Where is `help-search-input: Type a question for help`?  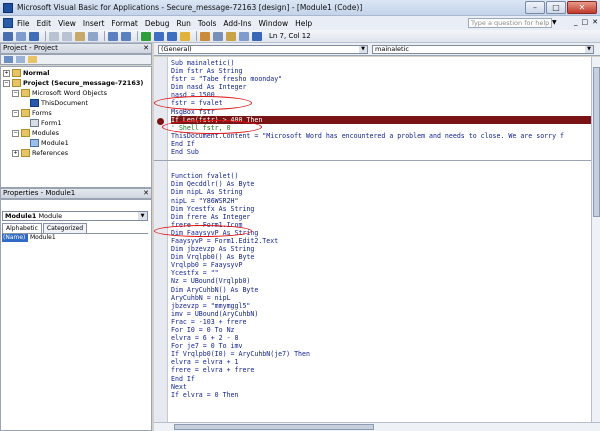 help-search-input: Type a question for help is located at coordinates (510, 23).